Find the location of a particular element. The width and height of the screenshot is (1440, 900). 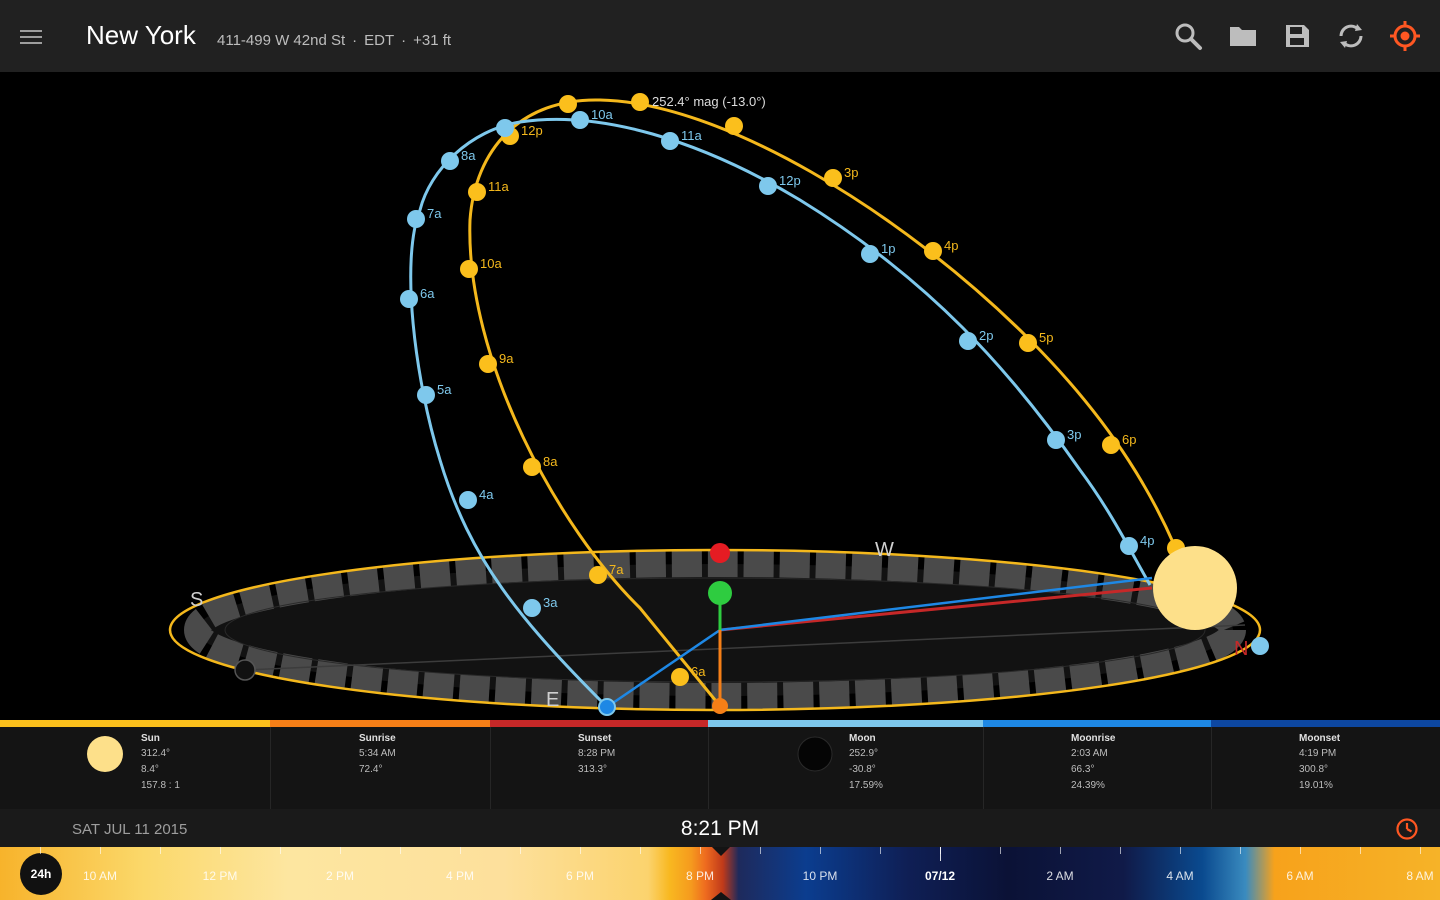

timeline-label: 12 PM is located at coordinates (220, 876).